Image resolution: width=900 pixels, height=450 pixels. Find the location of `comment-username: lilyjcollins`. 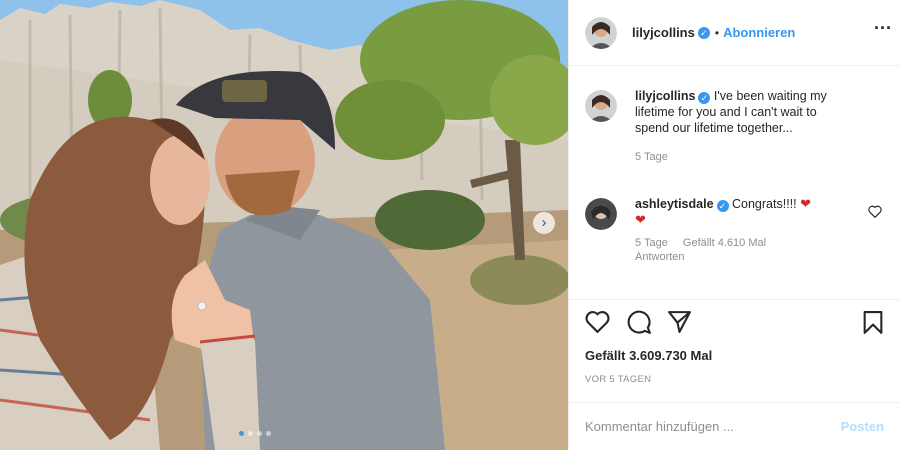

comment-username: lilyjcollins is located at coordinates (665, 96).